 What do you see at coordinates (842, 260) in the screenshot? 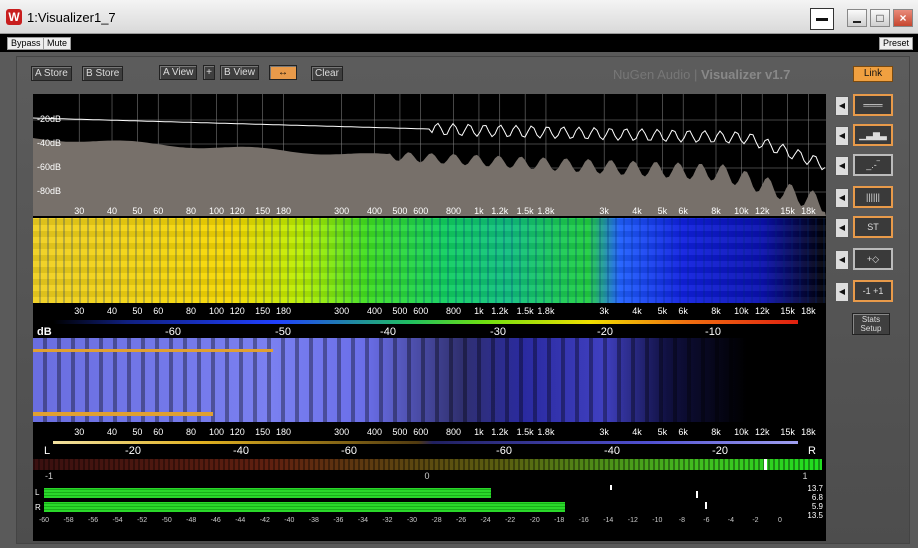
I see `zoom-toggle-arrow: ◀` at bounding box center [842, 260].